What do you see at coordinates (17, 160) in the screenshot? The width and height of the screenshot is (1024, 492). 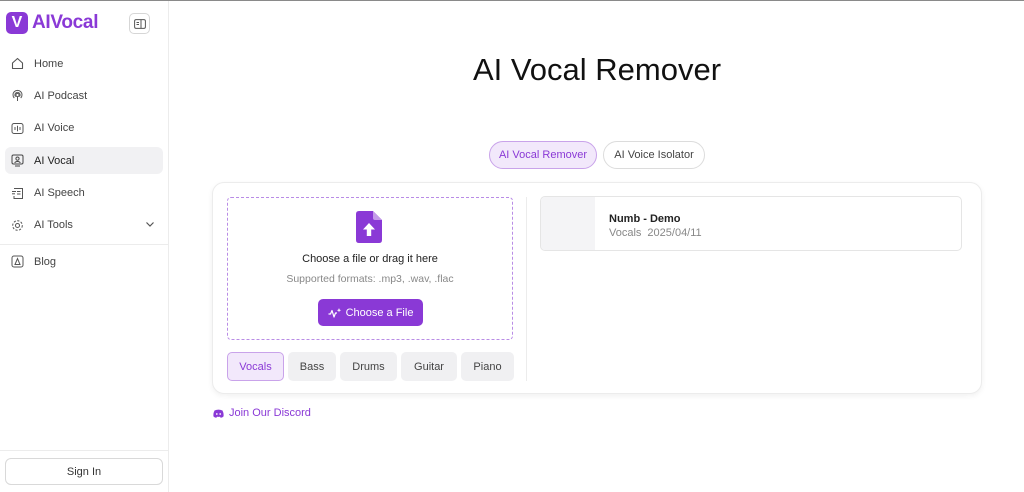 I see `vocal-icon` at bounding box center [17, 160].